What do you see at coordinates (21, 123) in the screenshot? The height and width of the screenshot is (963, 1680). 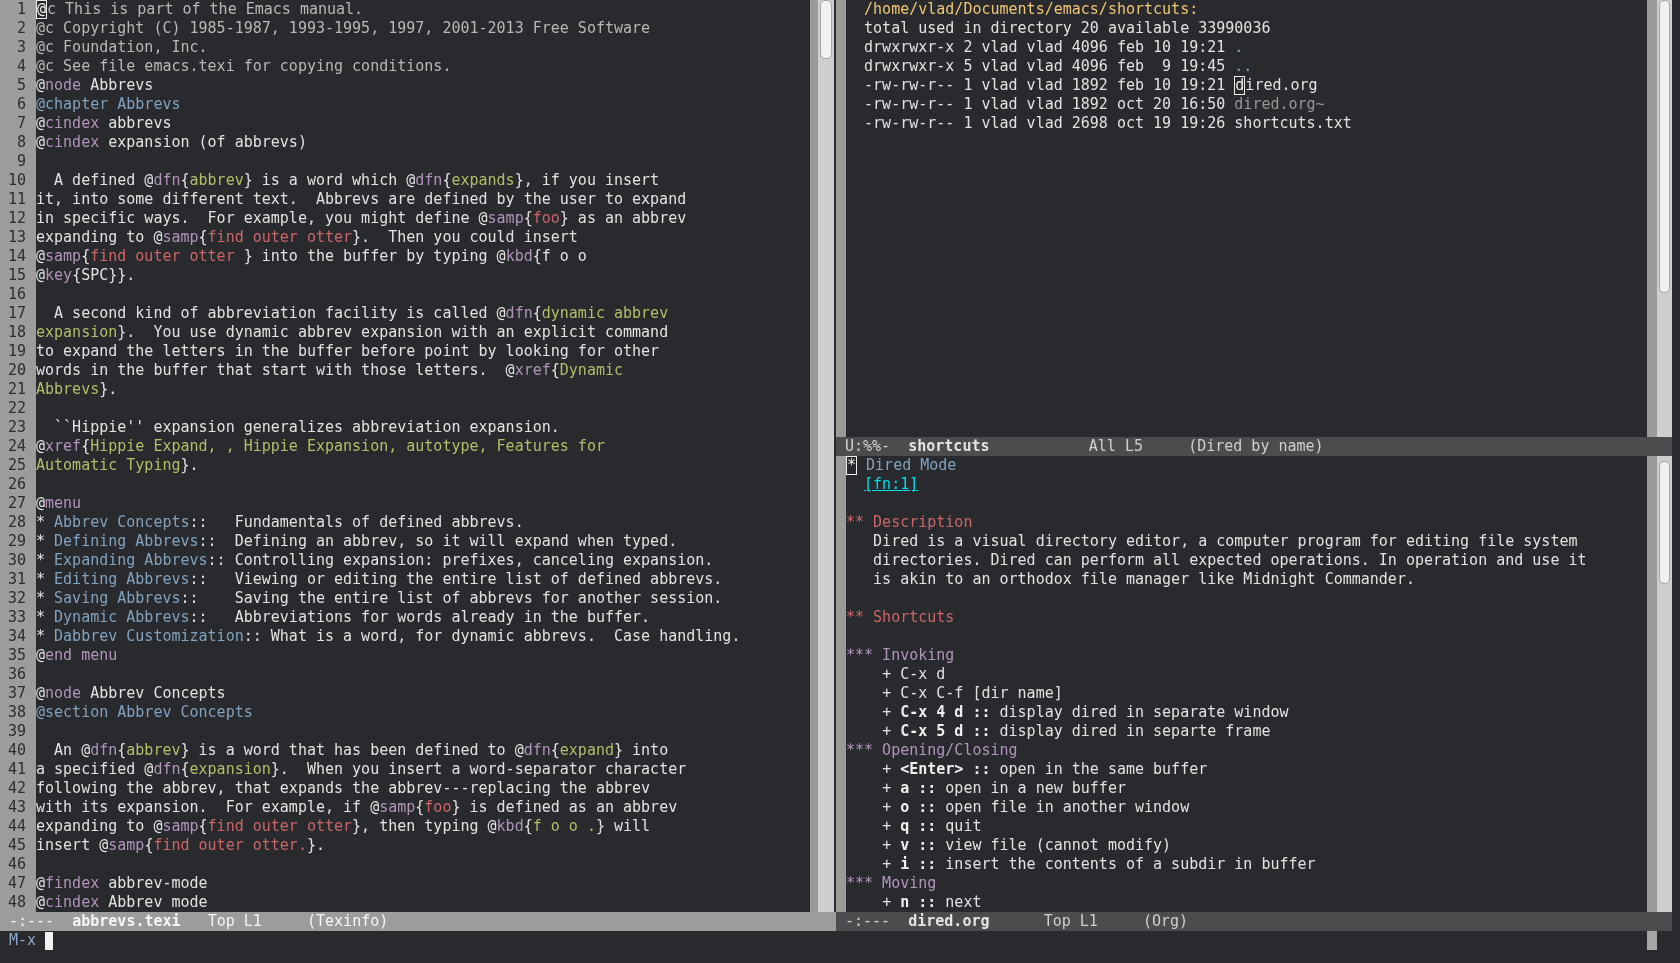 I see `line-number: 7` at bounding box center [21, 123].